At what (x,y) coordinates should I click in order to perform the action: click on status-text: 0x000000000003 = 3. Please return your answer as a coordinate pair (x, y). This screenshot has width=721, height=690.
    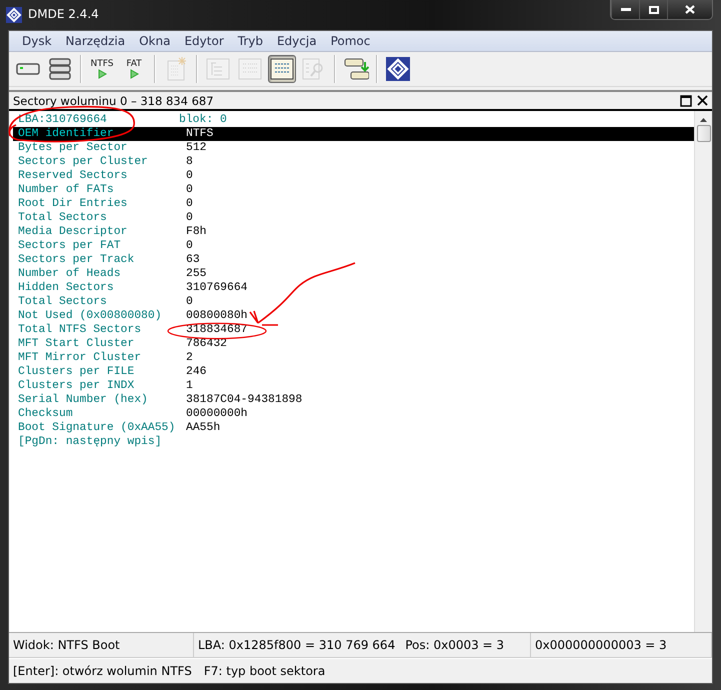
    Looking at the image, I should click on (601, 645).